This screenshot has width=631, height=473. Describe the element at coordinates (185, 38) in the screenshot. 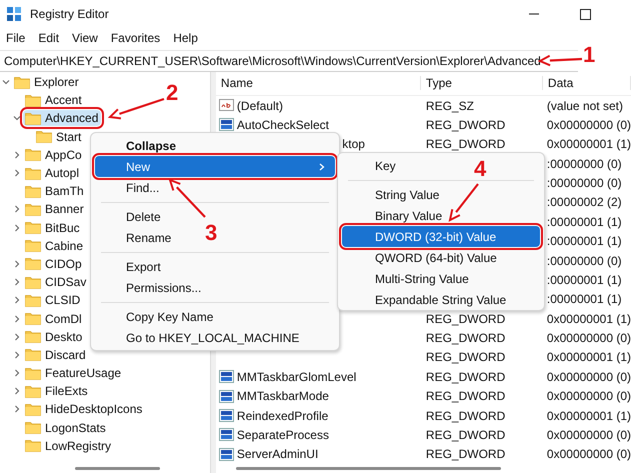

I see `menu-item: Help` at that location.